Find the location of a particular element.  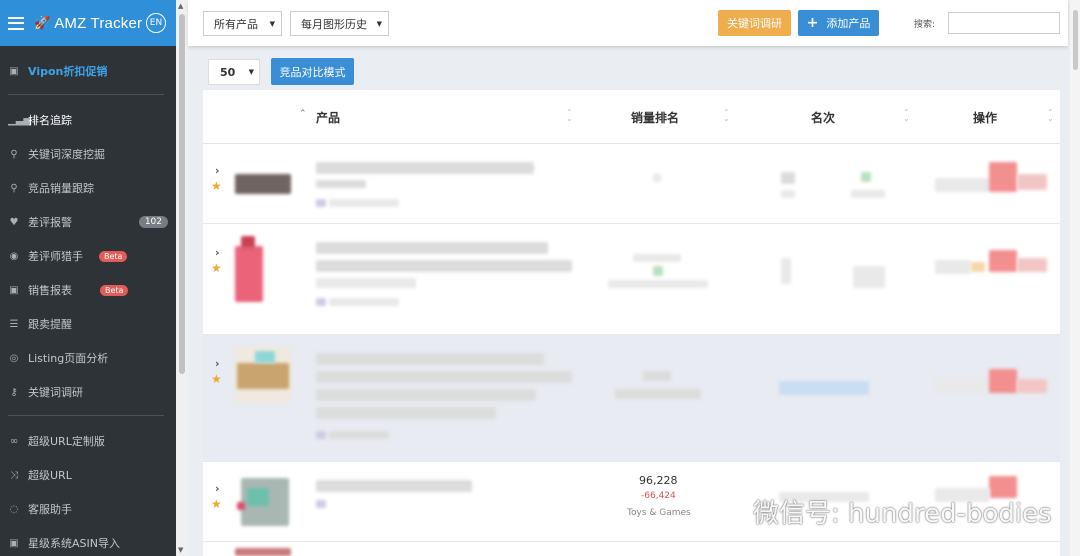

keyword-research-button: 关键词调研 is located at coordinates (754, 23).